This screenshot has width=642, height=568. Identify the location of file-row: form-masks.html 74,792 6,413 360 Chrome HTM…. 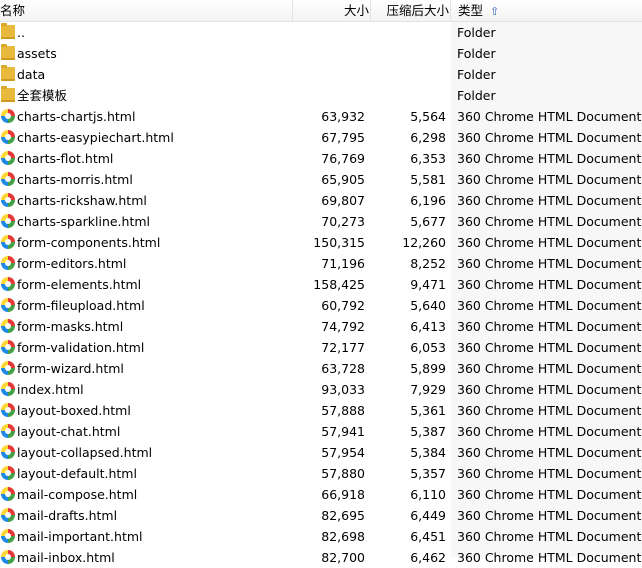
(321, 326).